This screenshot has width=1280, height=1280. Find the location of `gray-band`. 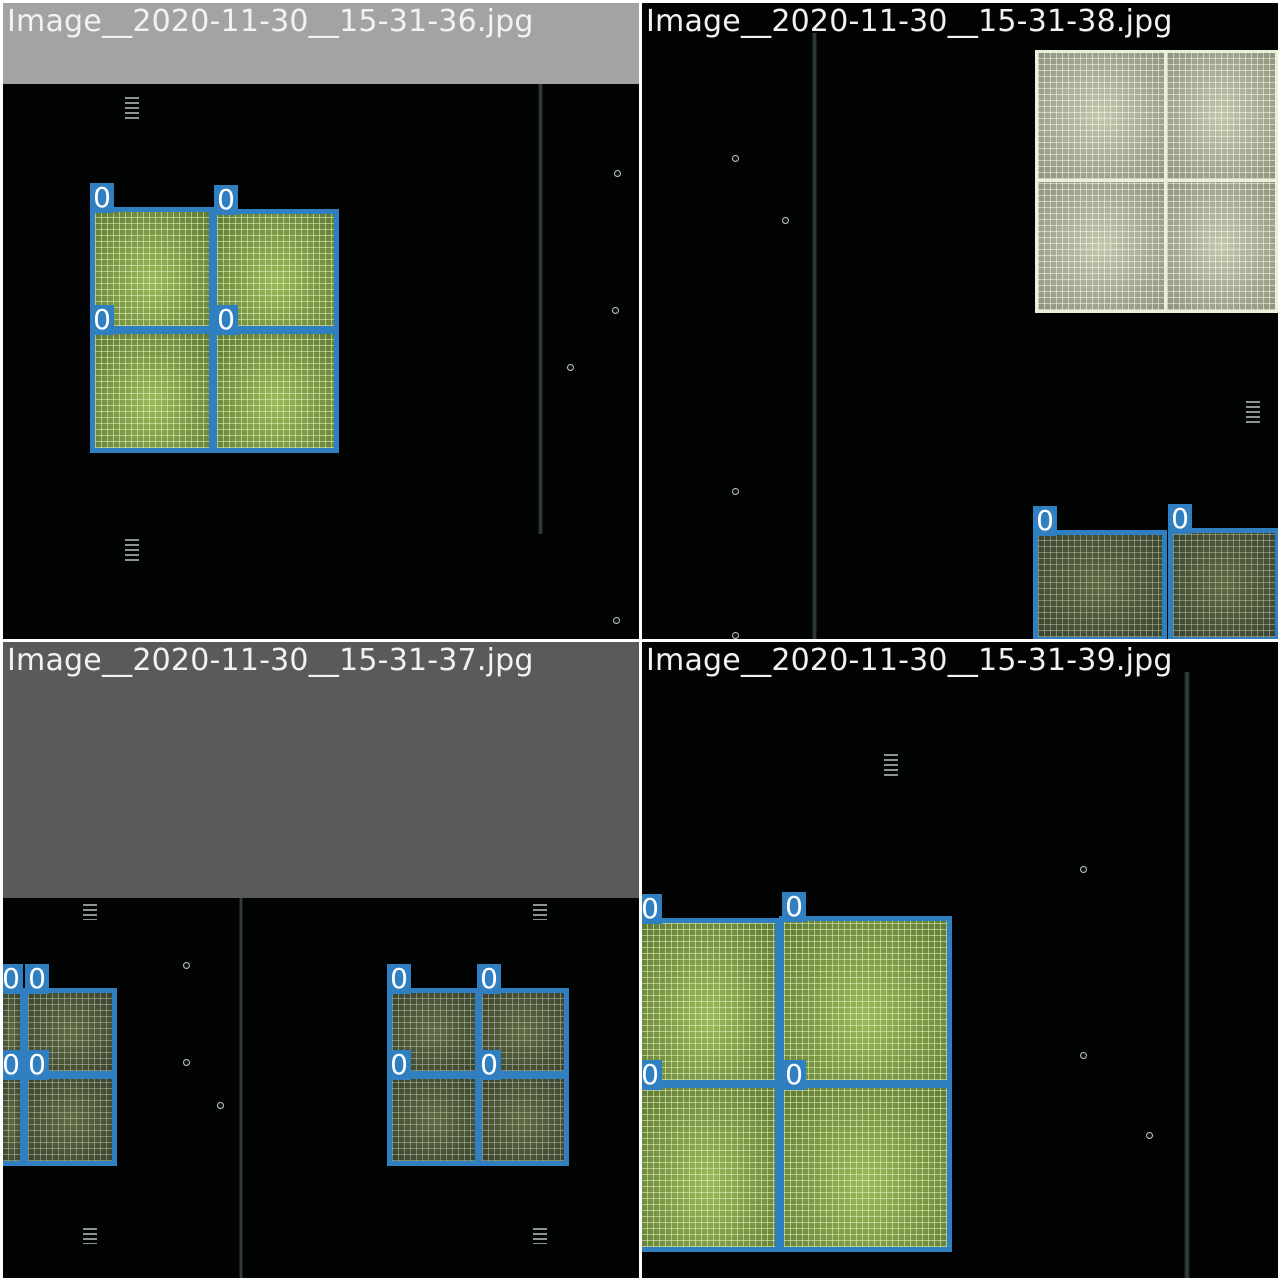

gray-band is located at coordinates (321, 770).